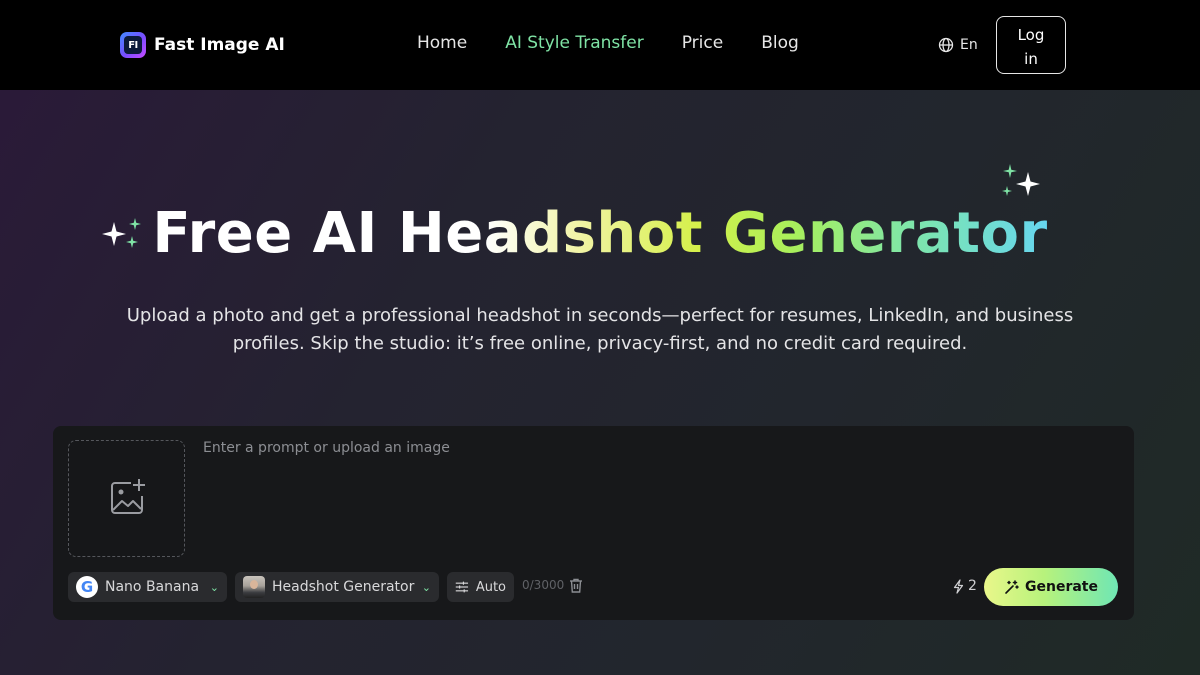 The width and height of the screenshot is (1200, 675). Describe the element at coordinates (1021, 180) in the screenshot. I see `sparkles-icon` at that location.